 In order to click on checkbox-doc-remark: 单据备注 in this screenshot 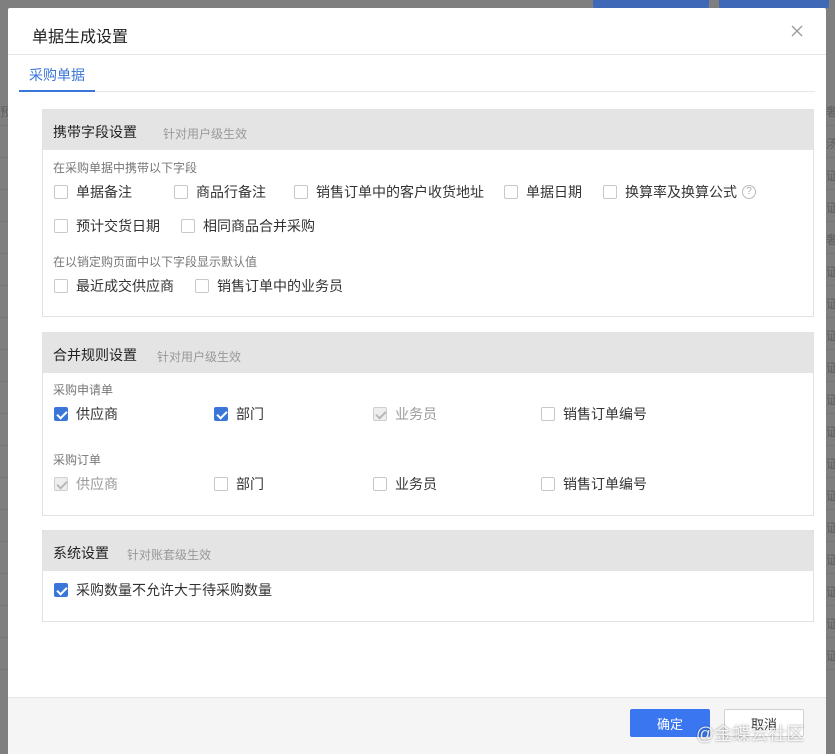, I will do `click(93, 192)`.